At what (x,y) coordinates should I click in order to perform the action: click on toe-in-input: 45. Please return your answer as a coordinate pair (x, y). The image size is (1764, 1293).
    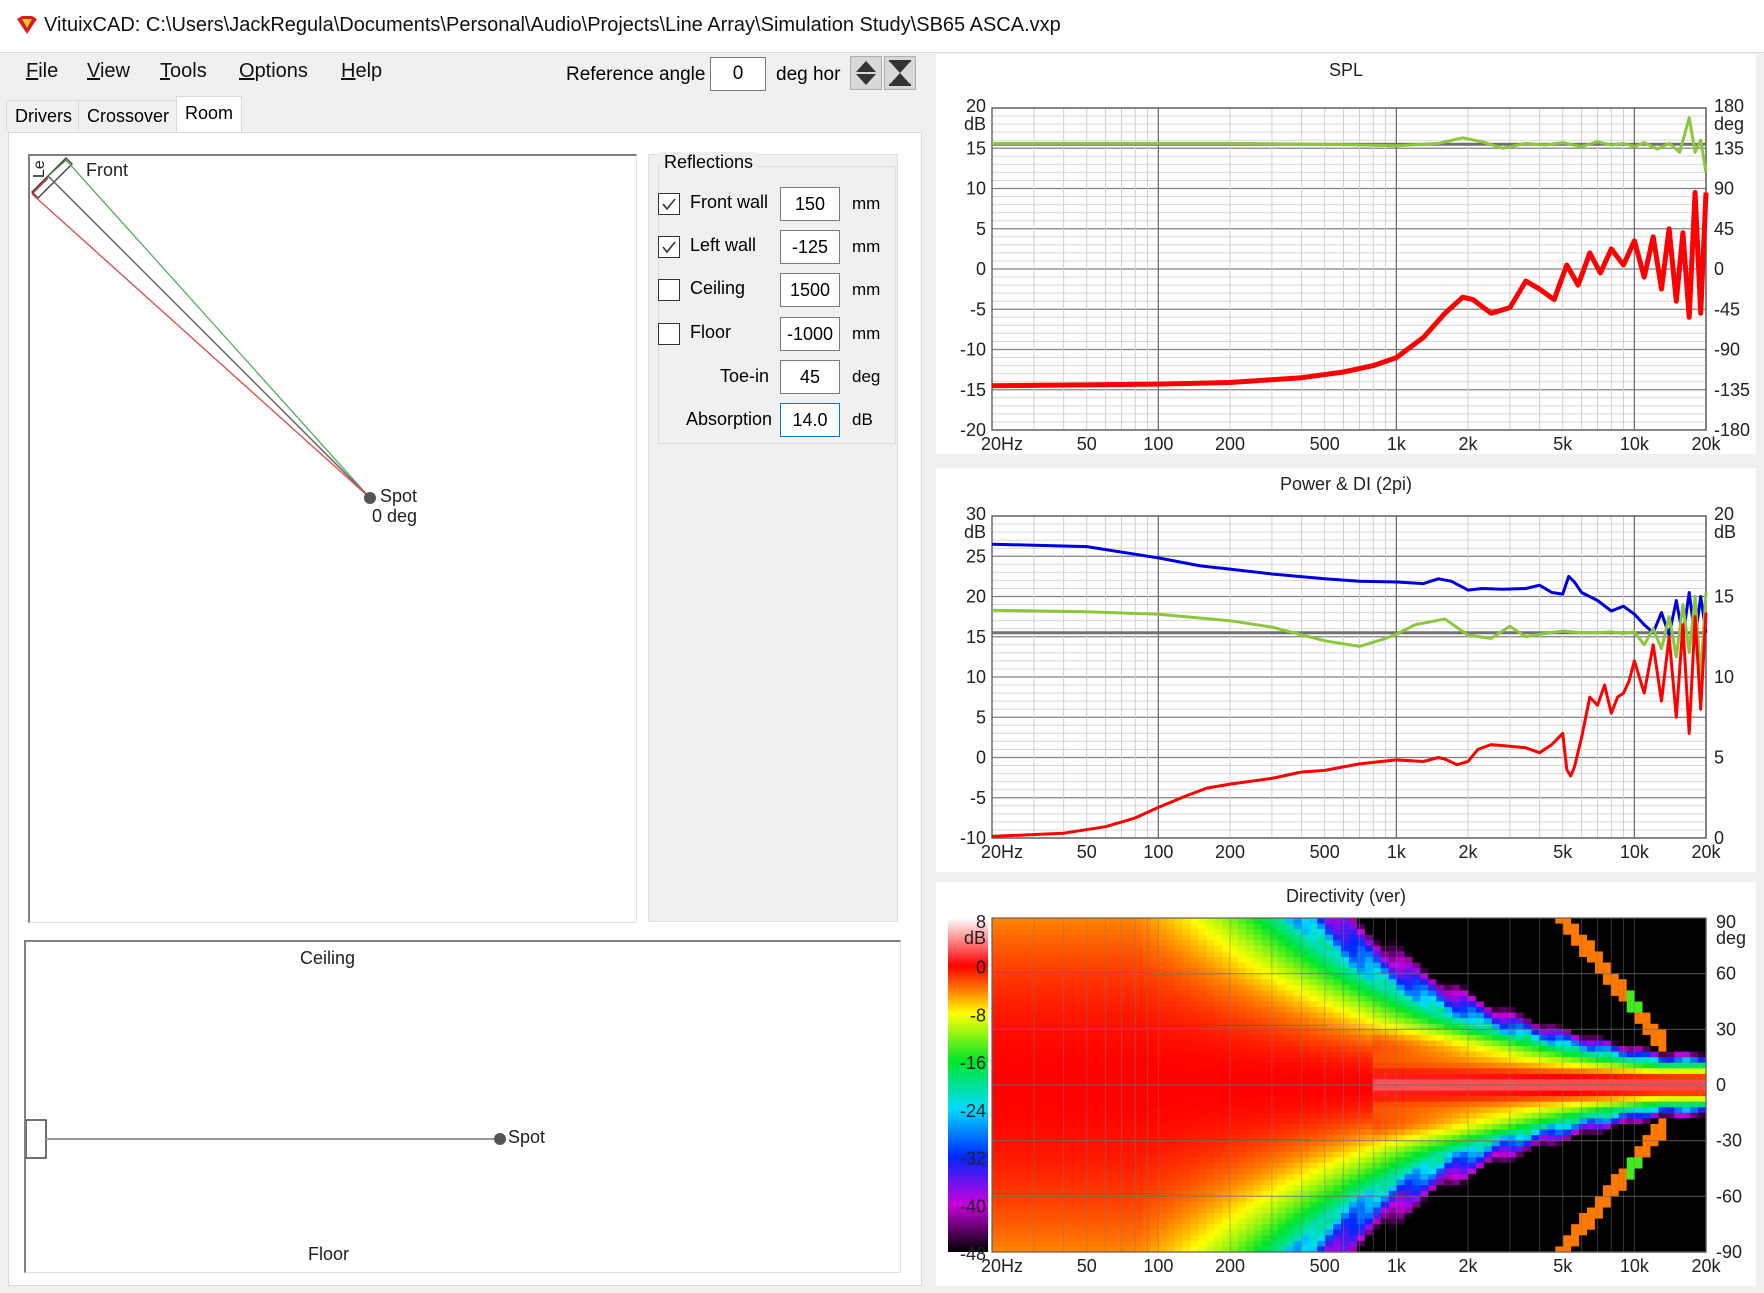
    Looking at the image, I should click on (810, 377).